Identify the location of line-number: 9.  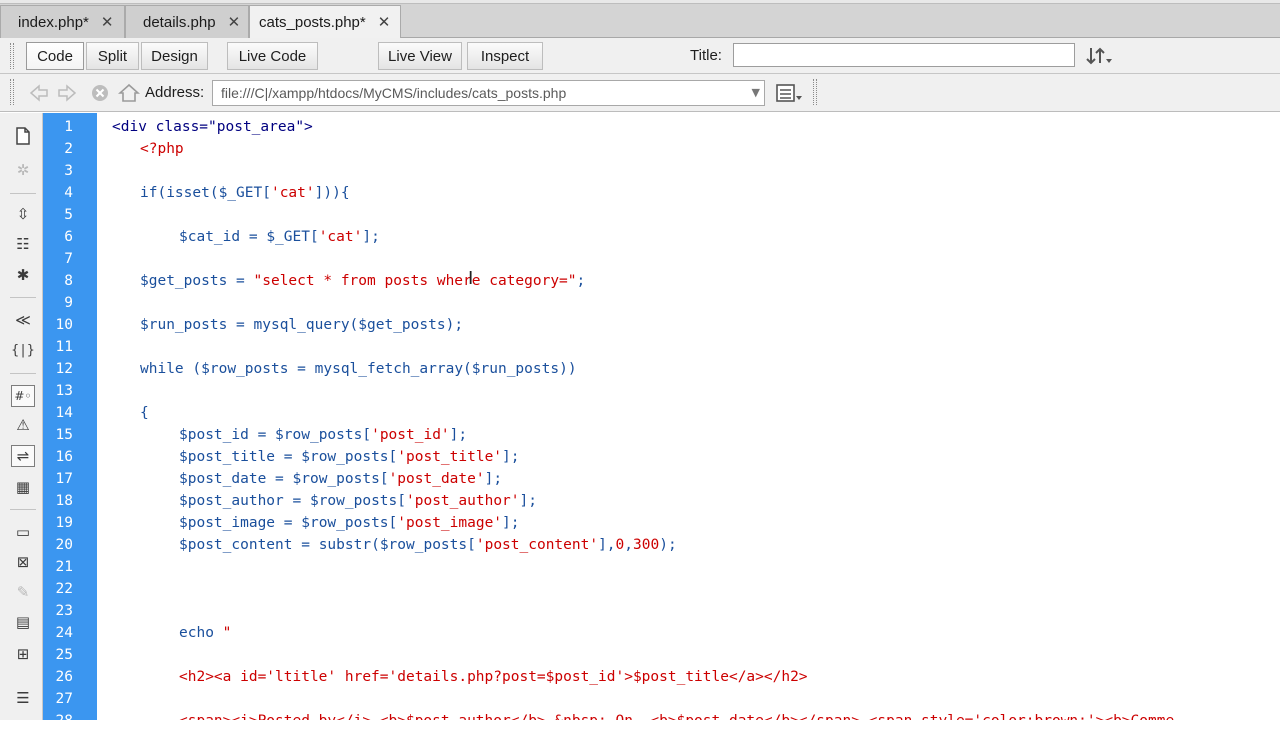
(68, 303).